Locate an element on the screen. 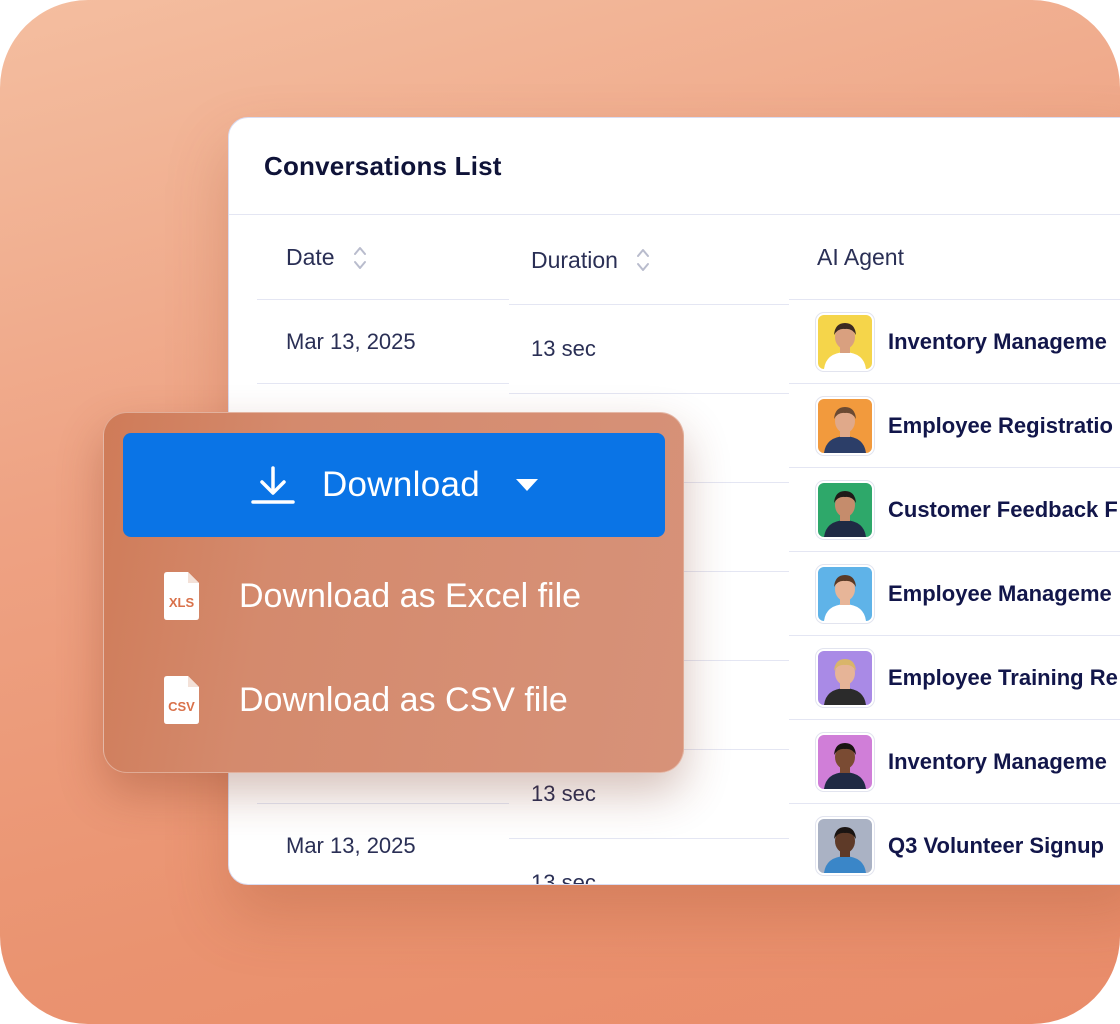  agent-row: Employee Training Re is located at coordinates (954, 678).